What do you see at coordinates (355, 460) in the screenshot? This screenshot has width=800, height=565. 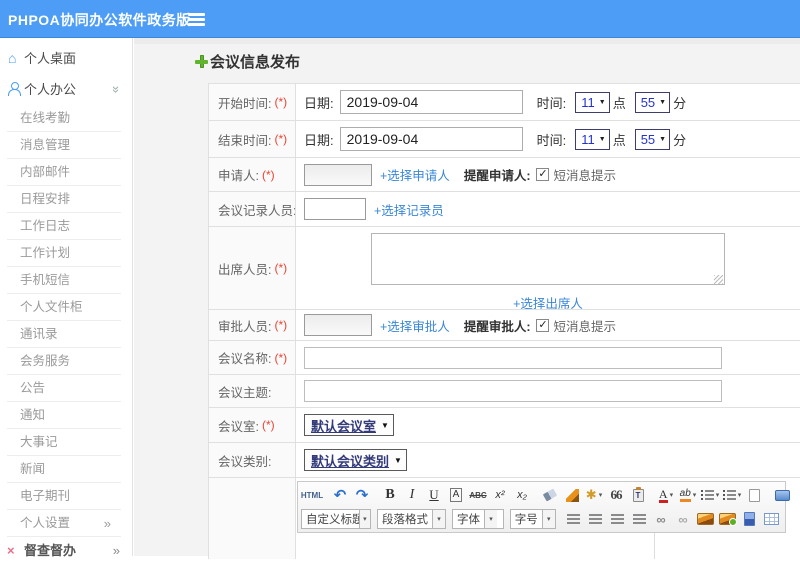 I see `meeting-category-select: 默认会议类别 ▼` at bounding box center [355, 460].